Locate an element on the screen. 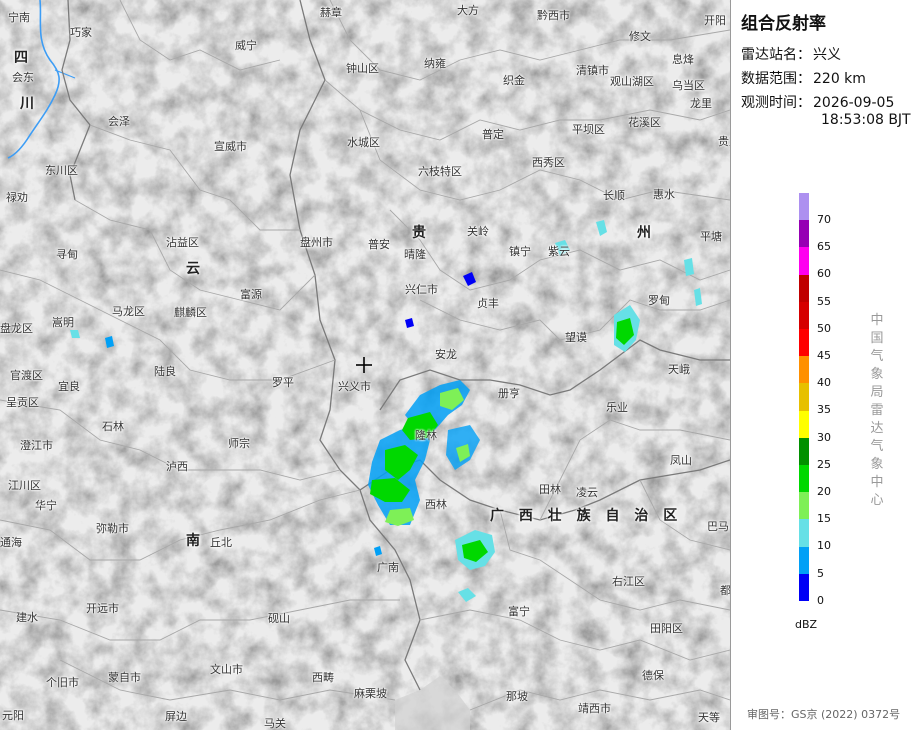  legend-tick-35: 35 is located at coordinates (824, 410).